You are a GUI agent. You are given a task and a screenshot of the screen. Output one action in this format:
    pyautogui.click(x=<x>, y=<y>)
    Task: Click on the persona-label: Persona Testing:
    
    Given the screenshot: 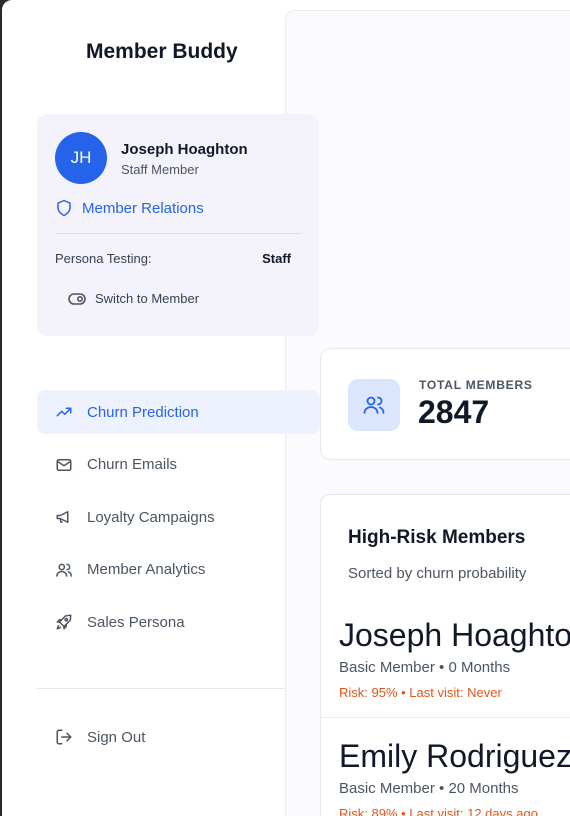 What is the action you would take?
    pyautogui.click(x=103, y=258)
    